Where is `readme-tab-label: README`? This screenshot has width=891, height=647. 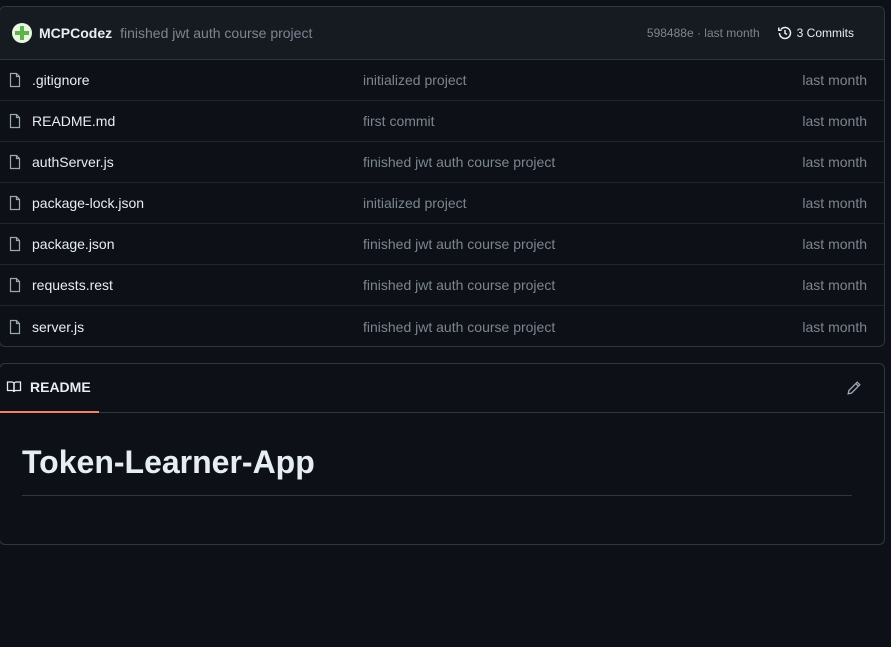 readme-tab-label: README is located at coordinates (60, 387).